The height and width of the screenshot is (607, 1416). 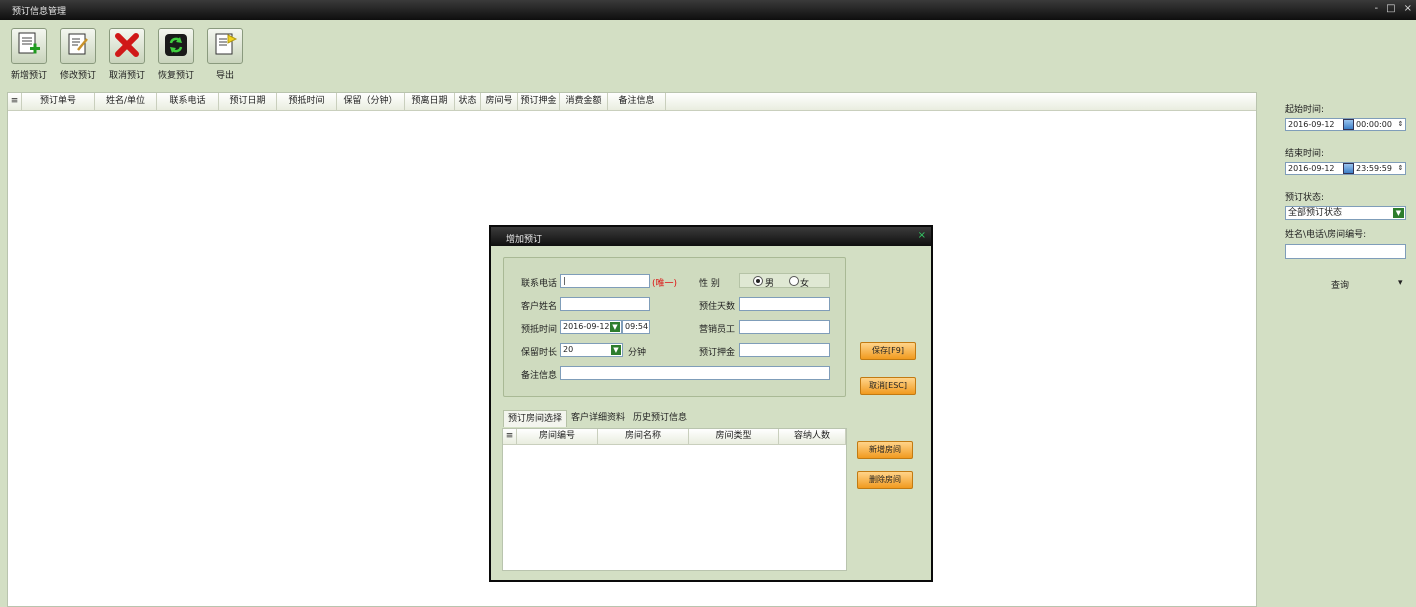 What do you see at coordinates (1314, 124) in the screenshot?
I see `start-date-value: 2016-09-12` at bounding box center [1314, 124].